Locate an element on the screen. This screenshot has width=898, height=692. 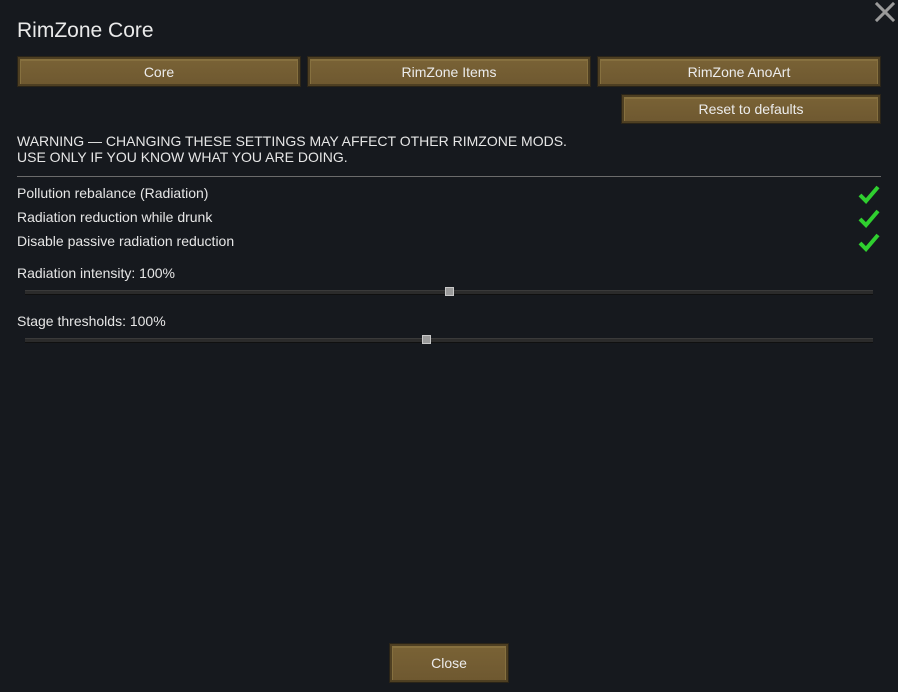
toggle-label: Disable passive radiation reduction is located at coordinates (126, 241).